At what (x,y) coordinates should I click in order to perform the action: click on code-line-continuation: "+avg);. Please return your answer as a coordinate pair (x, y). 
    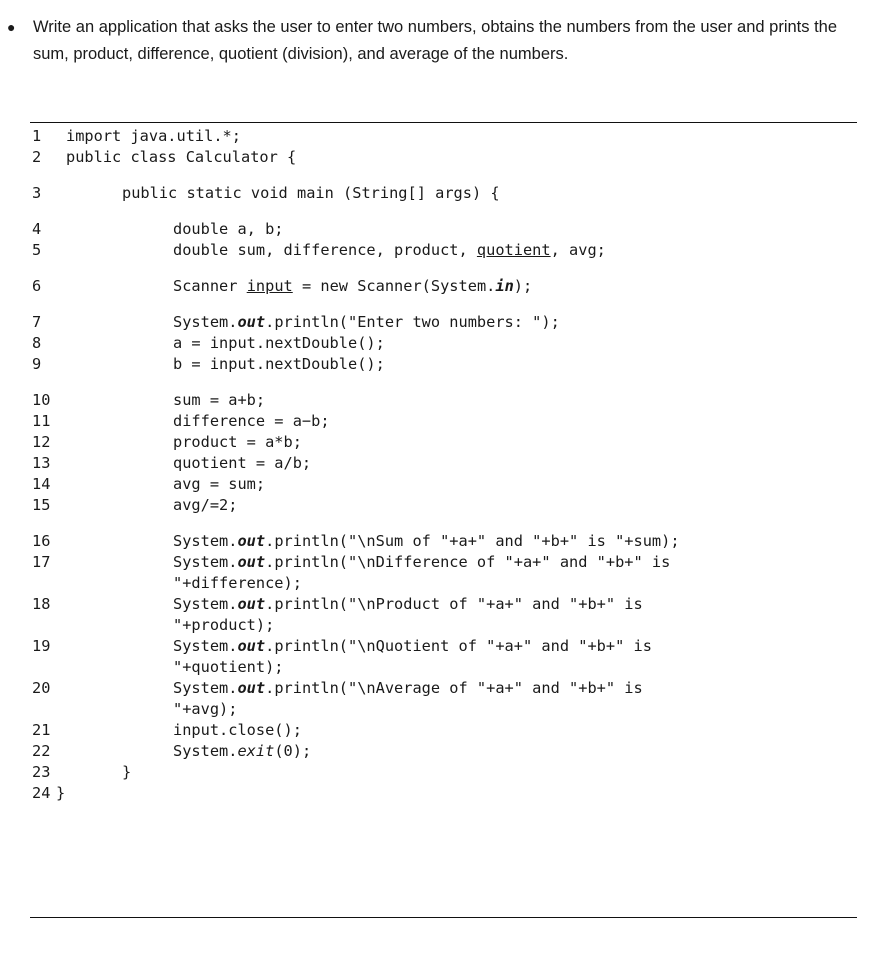
    Looking at the image, I should click on (445, 709).